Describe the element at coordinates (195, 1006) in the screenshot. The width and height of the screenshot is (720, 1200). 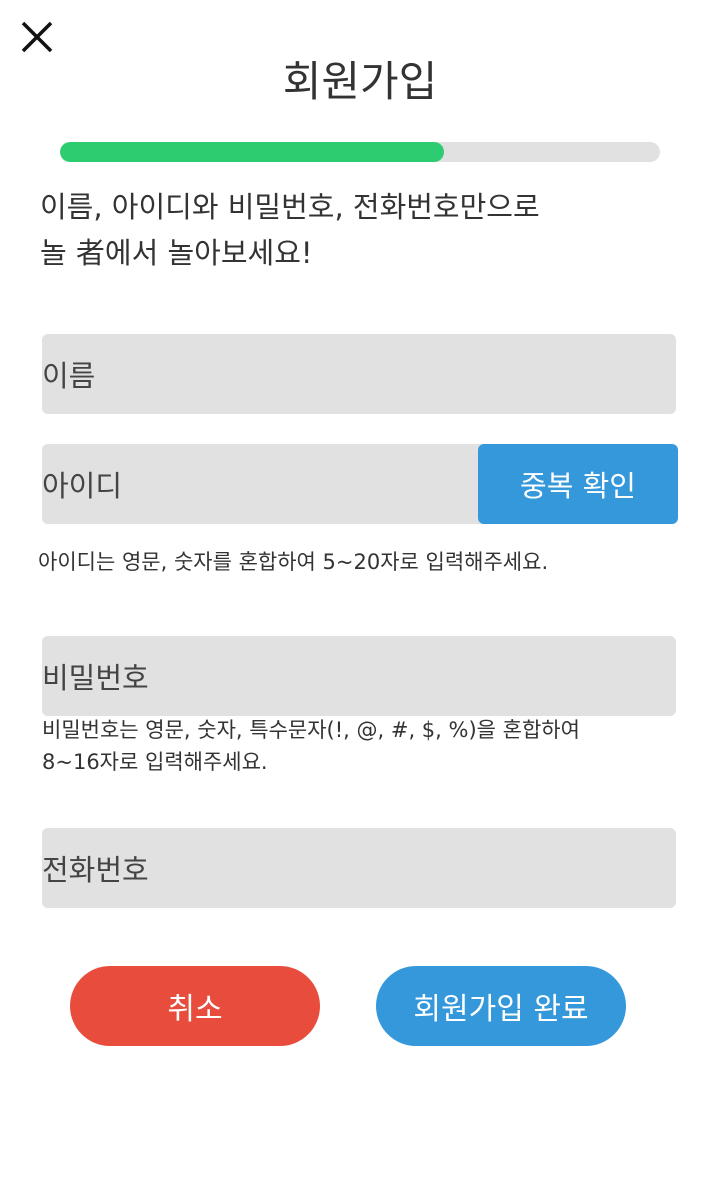
I see `cancel-button: 취소` at that location.